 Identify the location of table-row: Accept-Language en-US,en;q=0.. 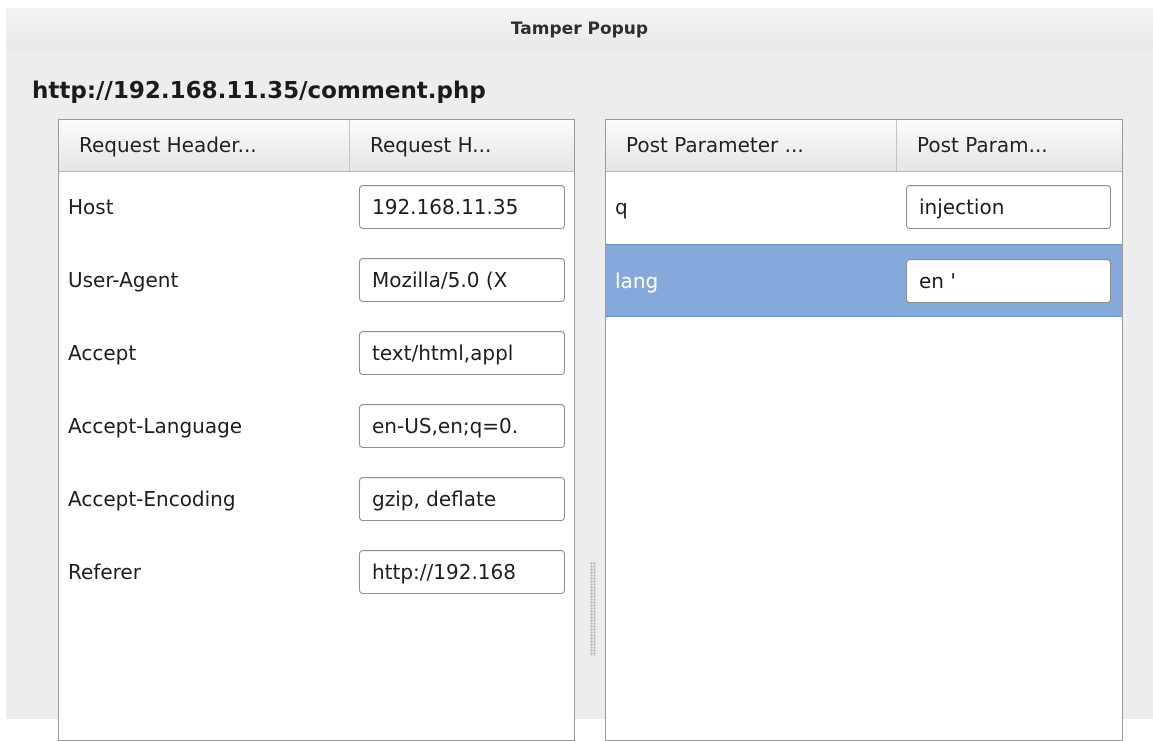
(316, 426).